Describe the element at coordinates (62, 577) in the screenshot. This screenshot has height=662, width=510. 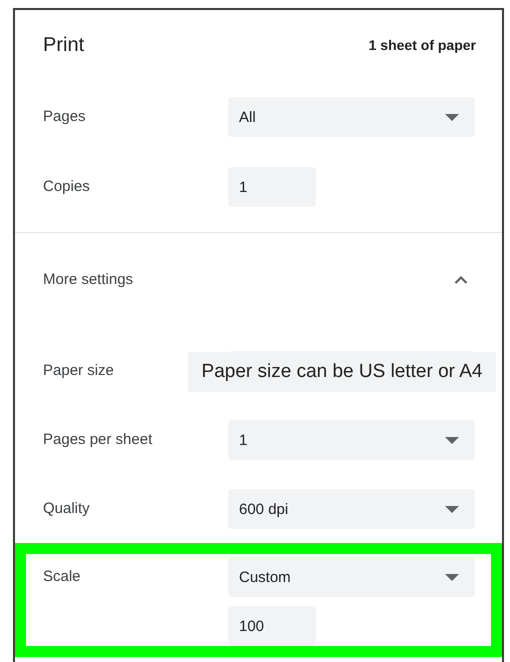
I see `setting-label: Scale` at that location.